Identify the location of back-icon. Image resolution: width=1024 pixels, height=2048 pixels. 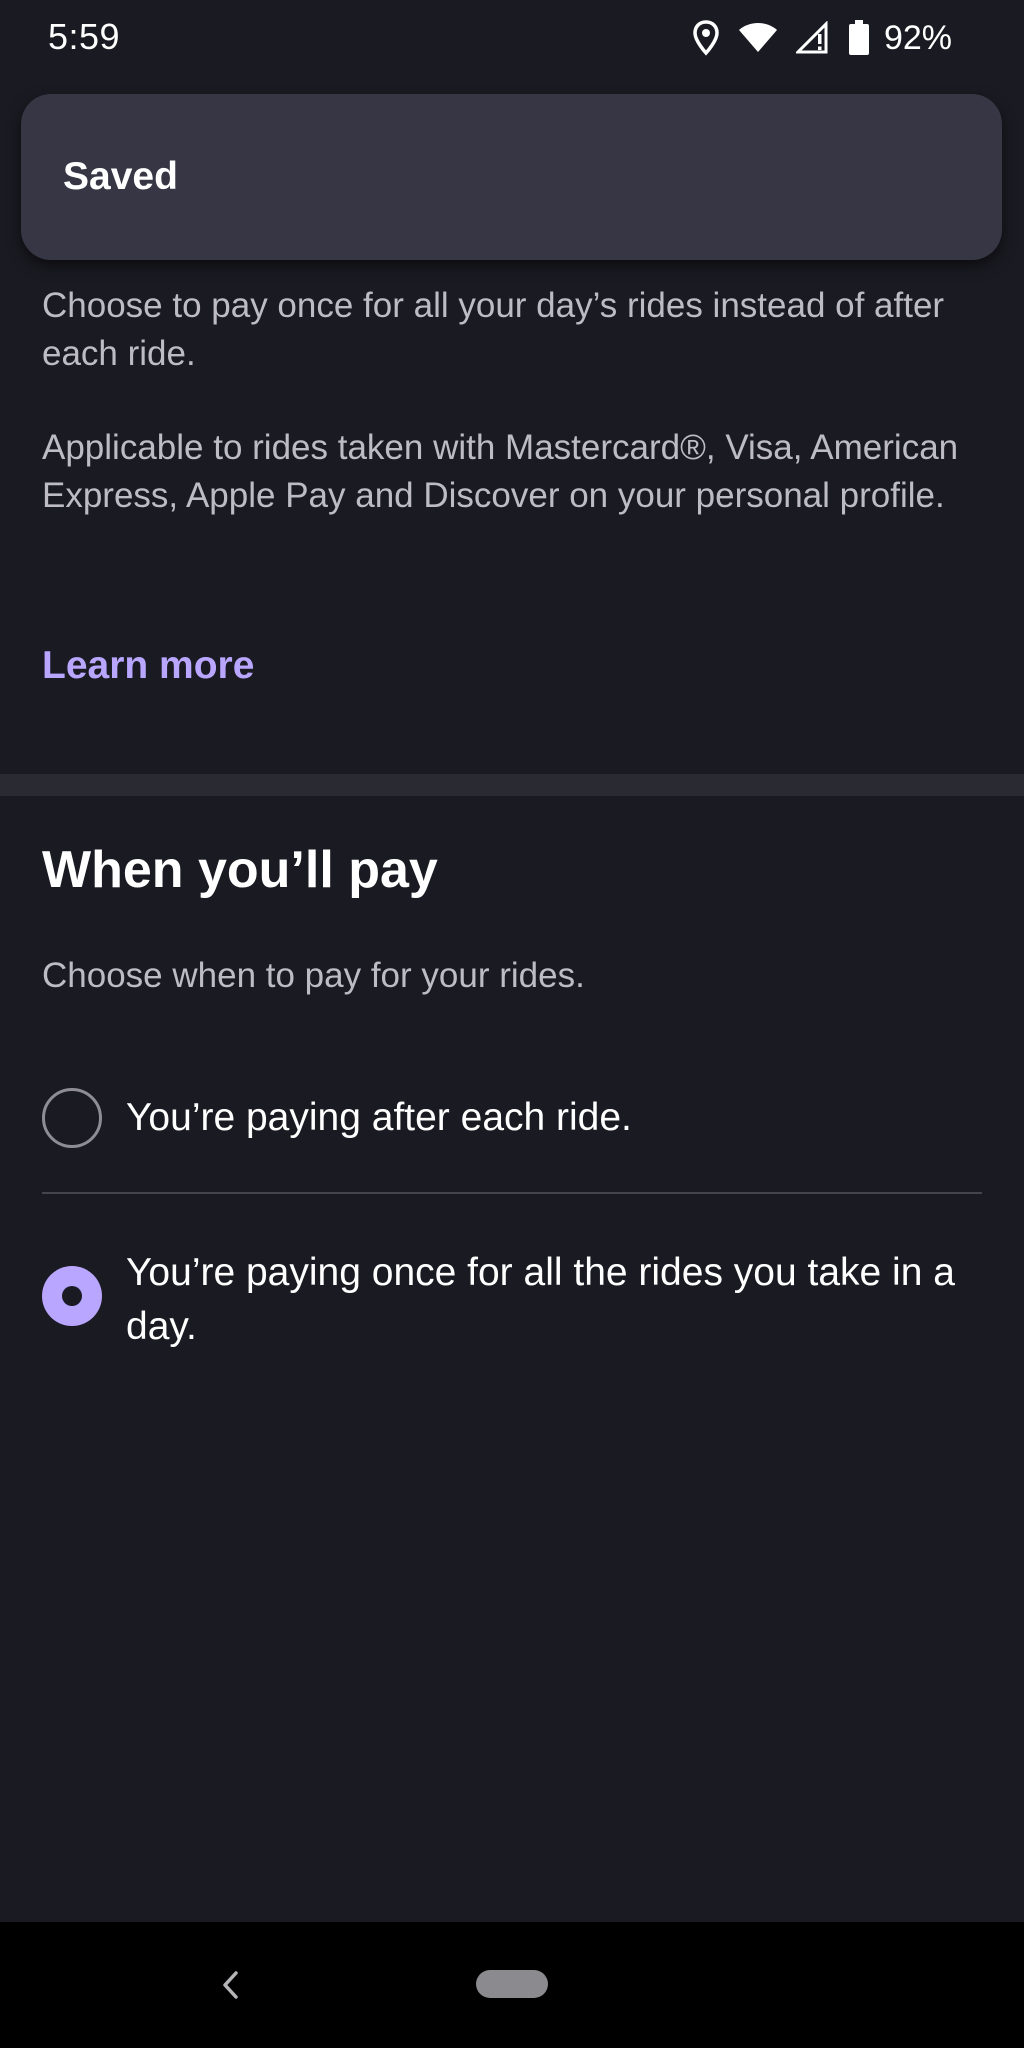
(230, 1985).